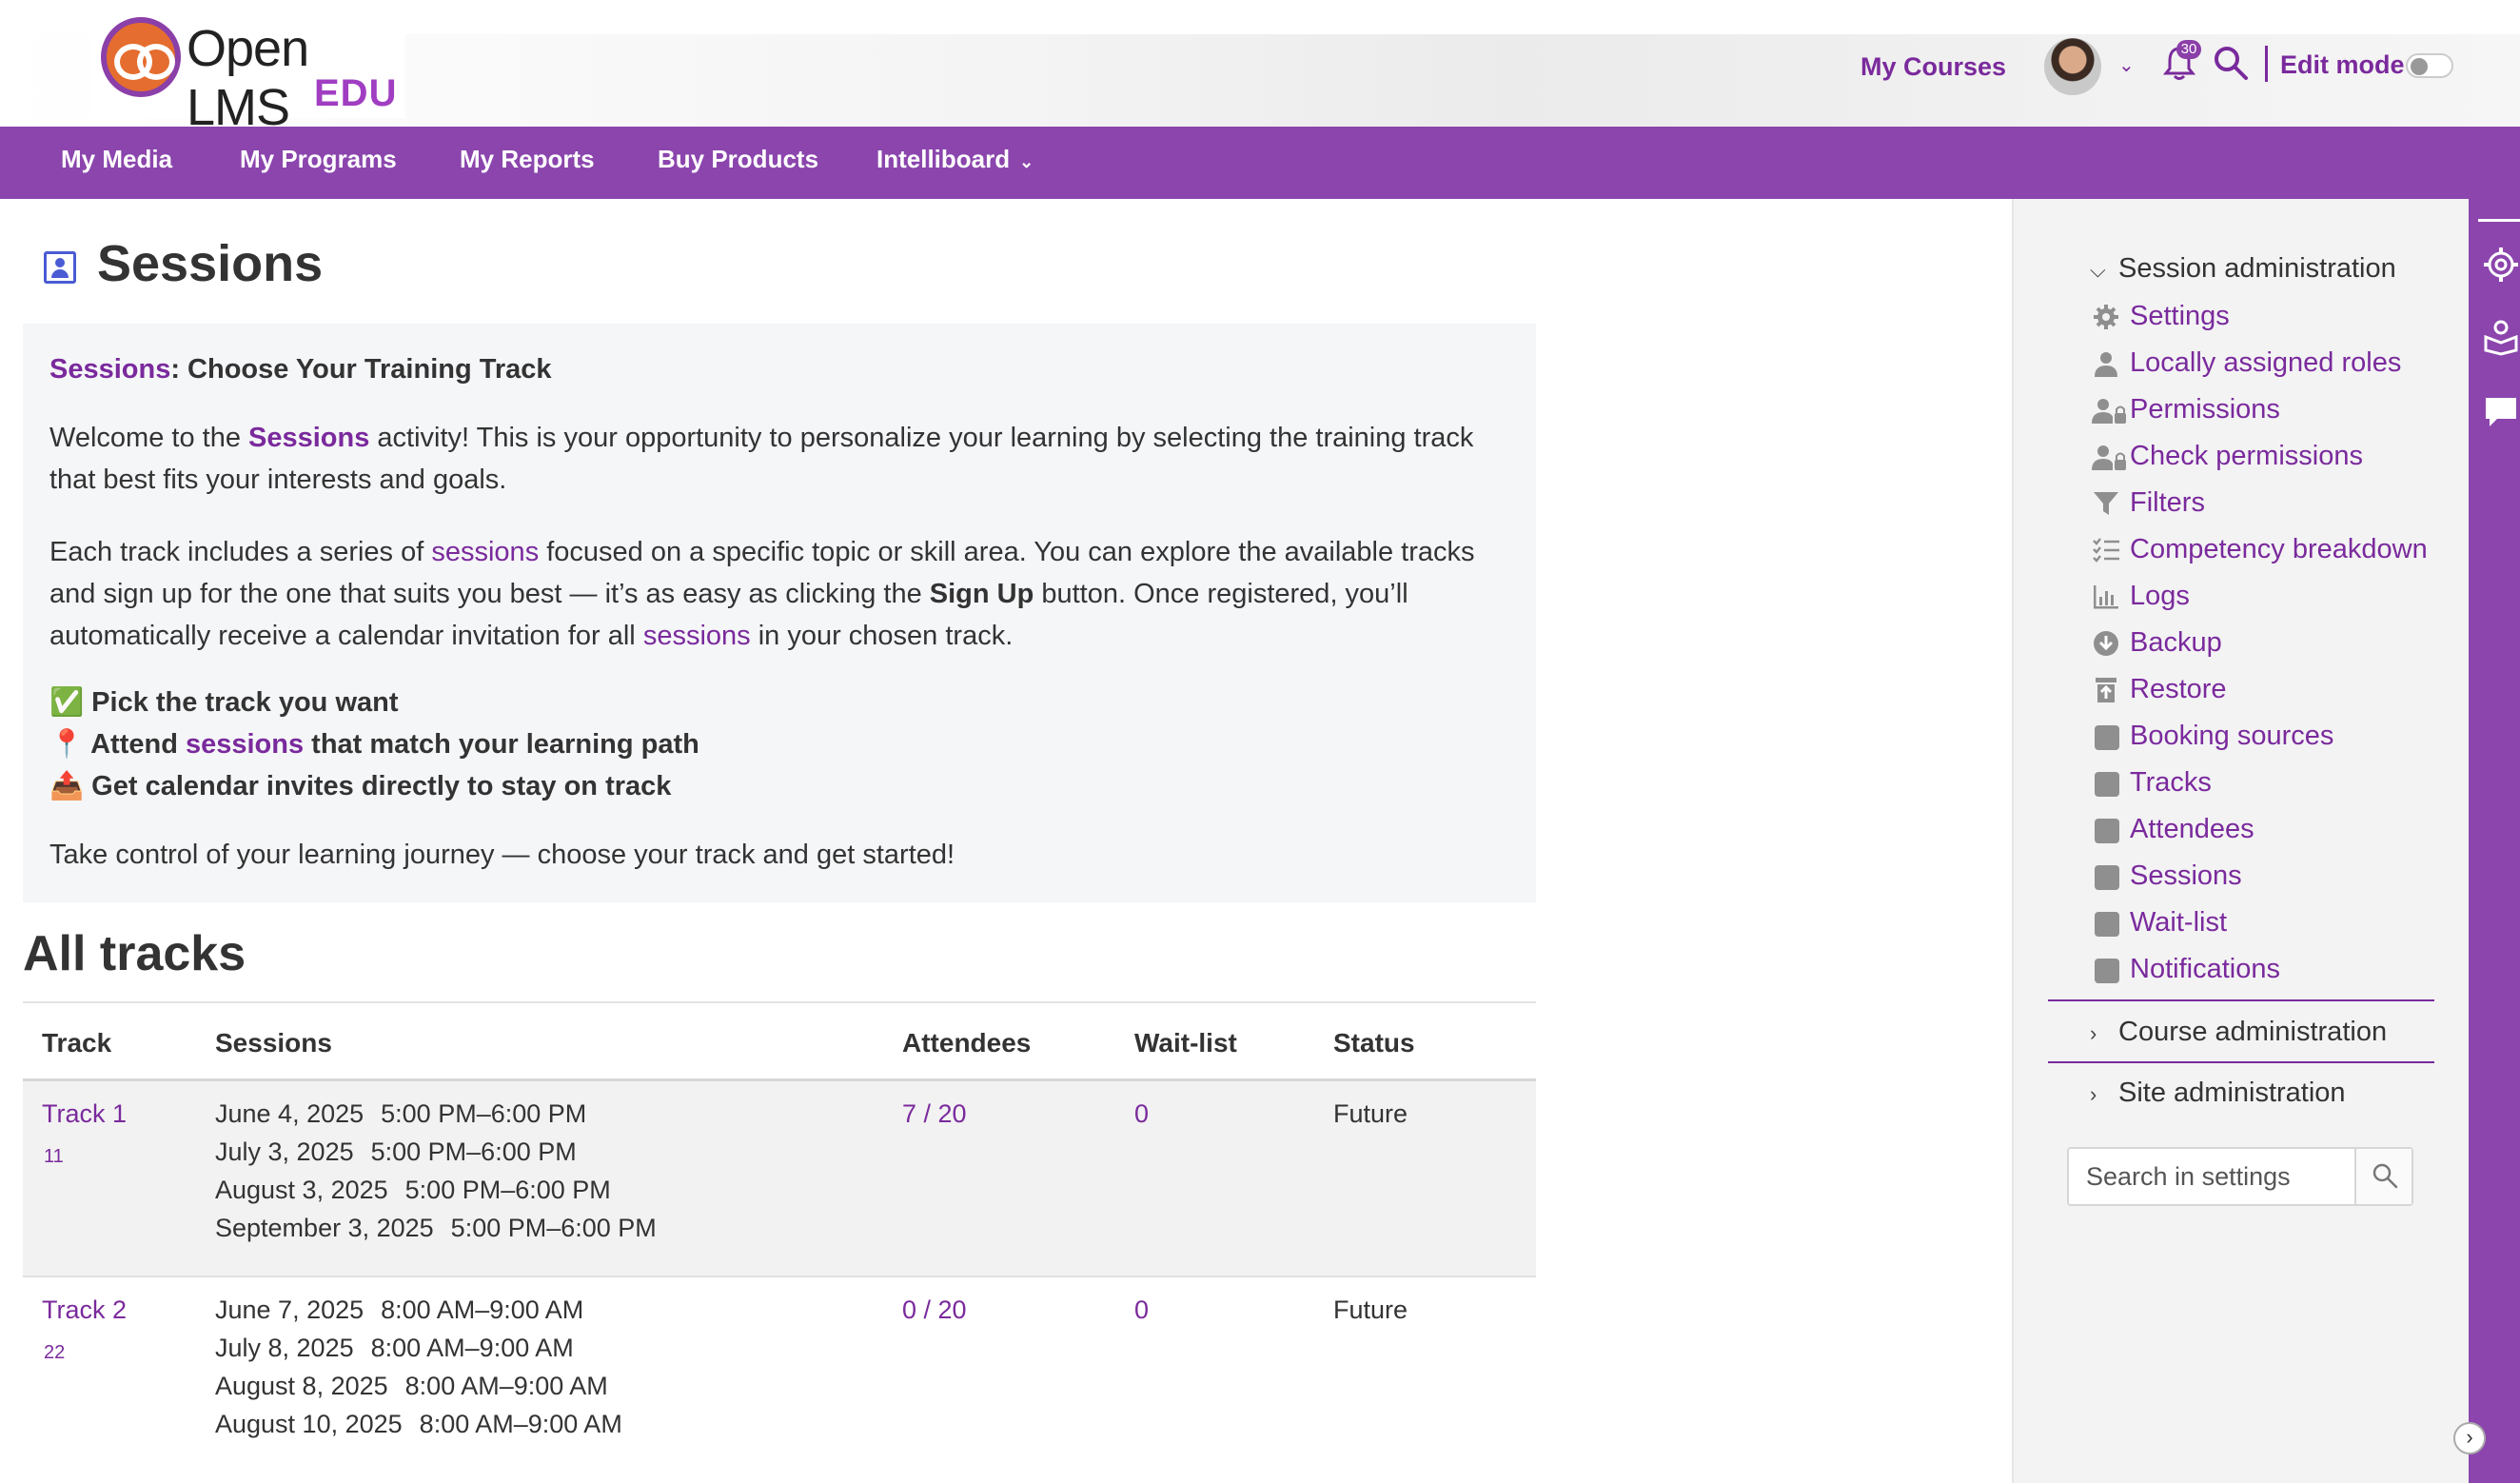 This screenshot has width=2520, height=1483. I want to click on session-line: August 8, 2025 8:00 AM–9:00 AM, so click(418, 1386).